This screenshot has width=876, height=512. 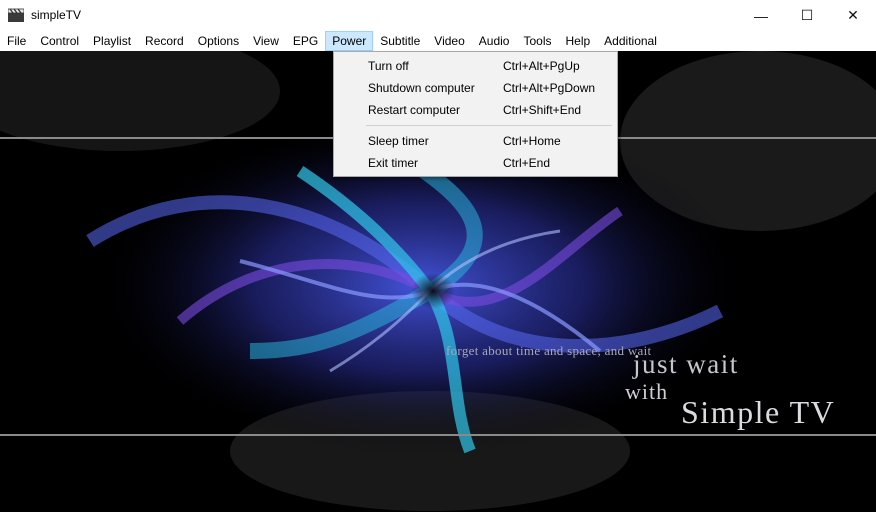 I want to click on tagline-with: with, so click(x=647, y=391).